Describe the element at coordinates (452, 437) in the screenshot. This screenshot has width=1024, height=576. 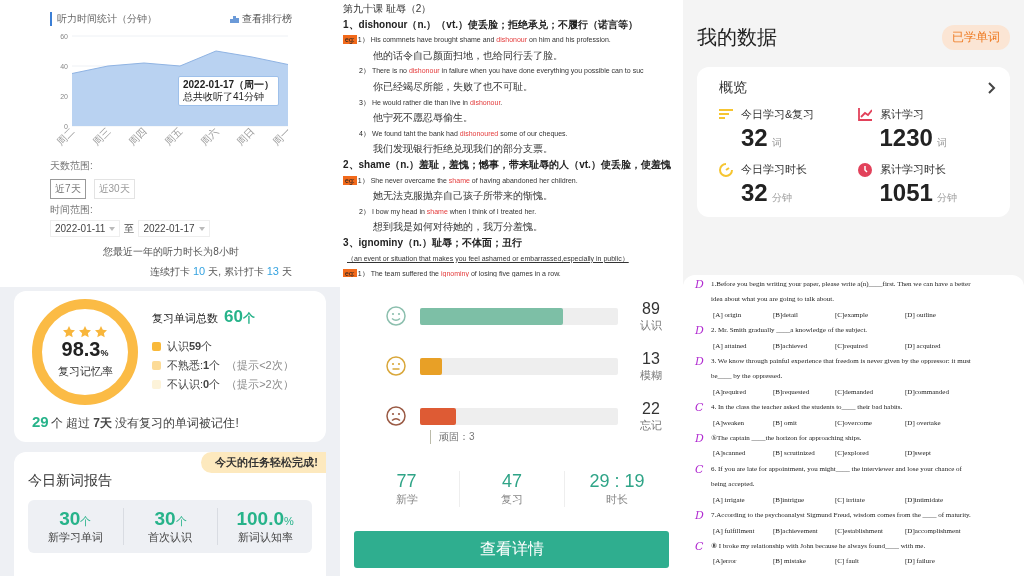
I see `stubborn-note: 顽固：3` at that location.